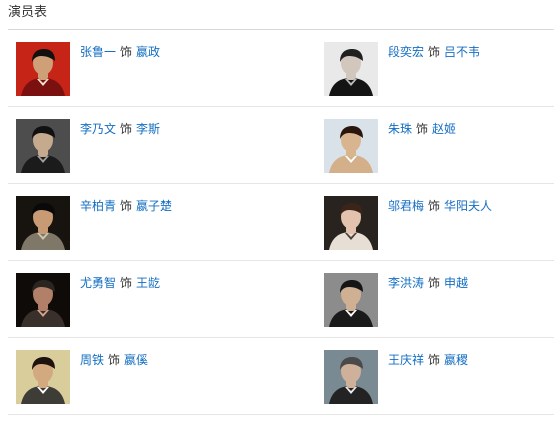  What do you see at coordinates (148, 129) in the screenshot?
I see `role-name-link: 李斯` at bounding box center [148, 129].